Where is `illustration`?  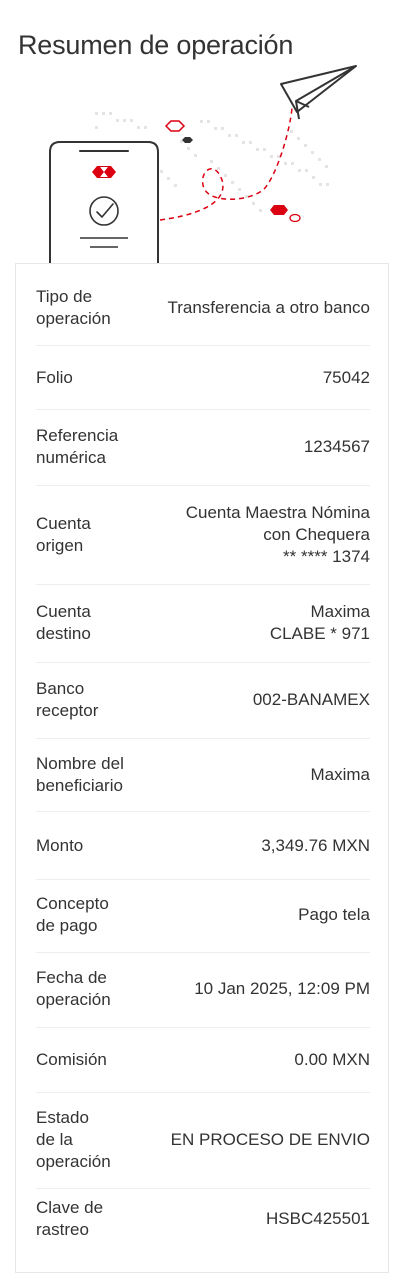 illustration is located at coordinates (203, 167).